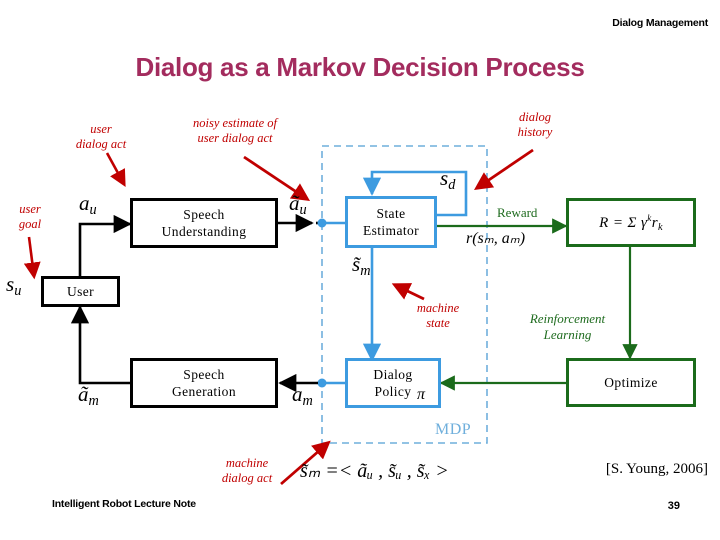 The image size is (720, 540). Describe the element at coordinates (361, 265) in the screenshot. I see `symbol-s-m-tilde: s̃m` at that location.